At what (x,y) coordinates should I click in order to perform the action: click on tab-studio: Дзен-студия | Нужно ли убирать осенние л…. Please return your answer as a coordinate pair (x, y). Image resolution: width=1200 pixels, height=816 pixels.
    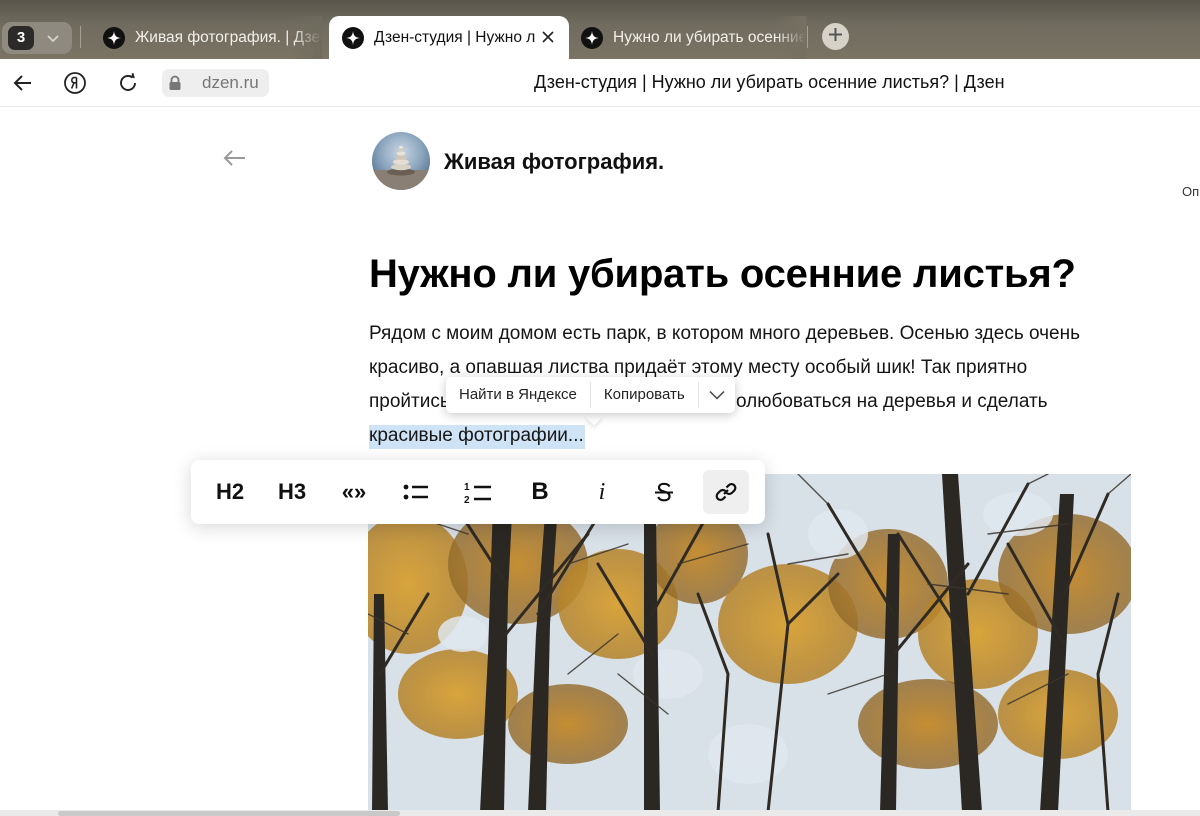
    Looking at the image, I should click on (449, 37).